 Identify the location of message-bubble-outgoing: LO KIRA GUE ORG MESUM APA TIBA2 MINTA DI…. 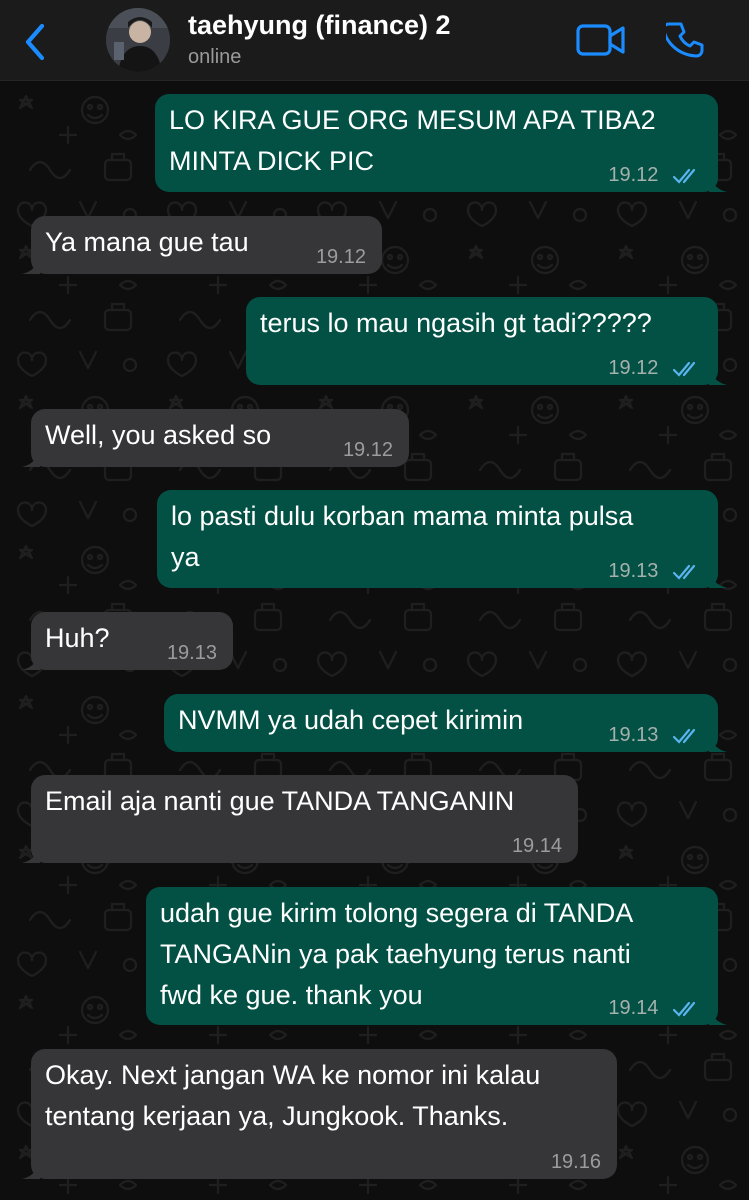
(441, 143).